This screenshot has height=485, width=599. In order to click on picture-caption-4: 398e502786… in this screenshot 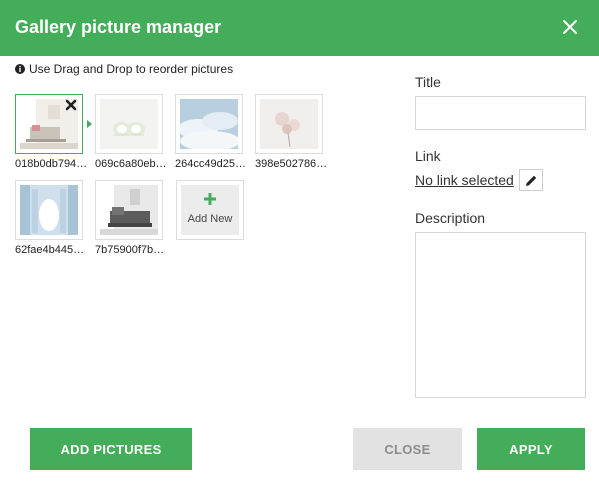, I will do `click(291, 164)`.